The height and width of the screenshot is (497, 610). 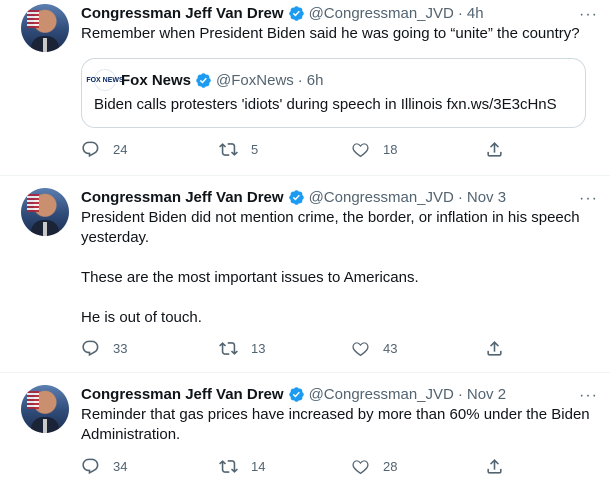 What do you see at coordinates (390, 348) in the screenshot?
I see `like-count: 43` at bounding box center [390, 348].